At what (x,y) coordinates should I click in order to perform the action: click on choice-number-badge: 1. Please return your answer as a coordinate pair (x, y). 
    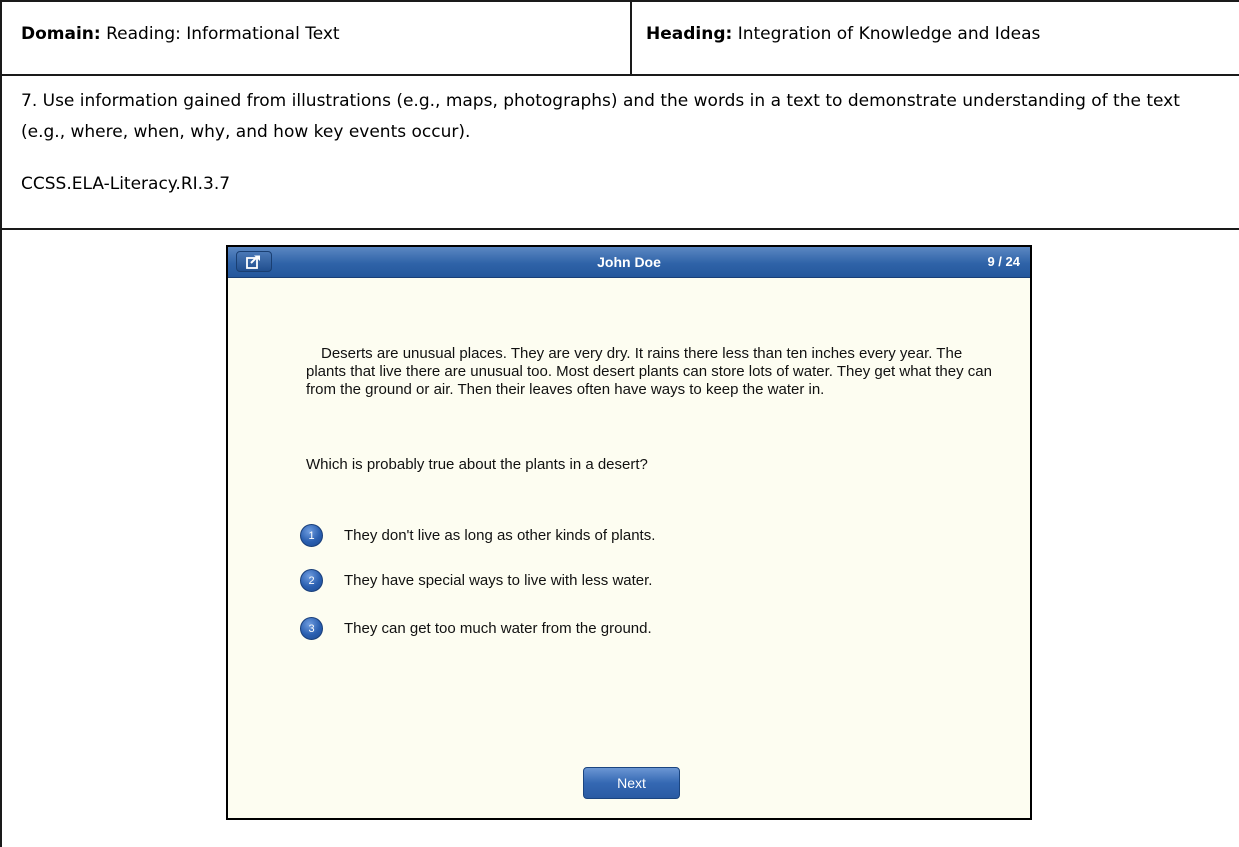
    Looking at the image, I should click on (311, 535).